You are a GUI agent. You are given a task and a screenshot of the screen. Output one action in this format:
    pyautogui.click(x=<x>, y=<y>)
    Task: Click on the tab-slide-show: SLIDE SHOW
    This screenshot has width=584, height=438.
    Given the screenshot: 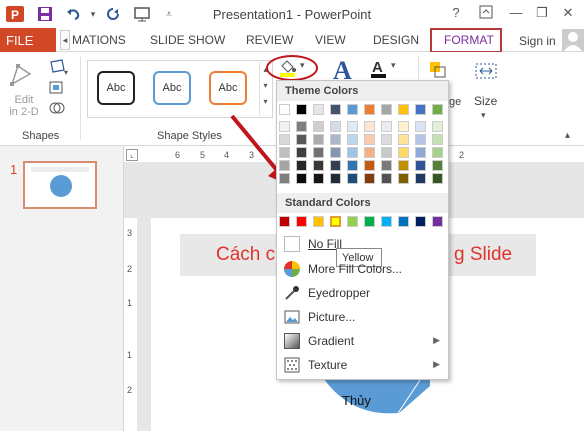 What is the action you would take?
    pyautogui.click(x=187, y=40)
    